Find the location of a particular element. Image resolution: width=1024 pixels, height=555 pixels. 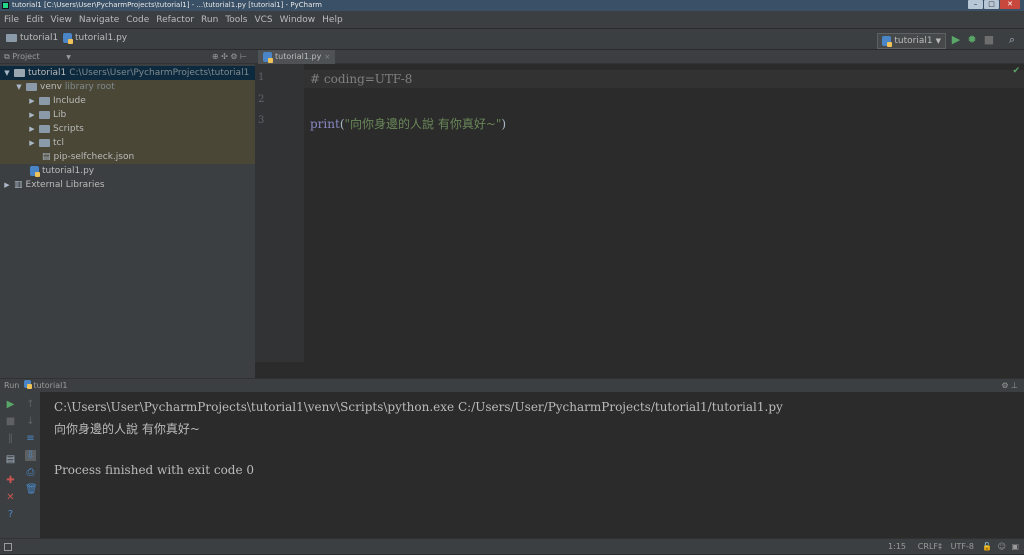

tree-item-lib: ▶ Lib is located at coordinates (127, 115).